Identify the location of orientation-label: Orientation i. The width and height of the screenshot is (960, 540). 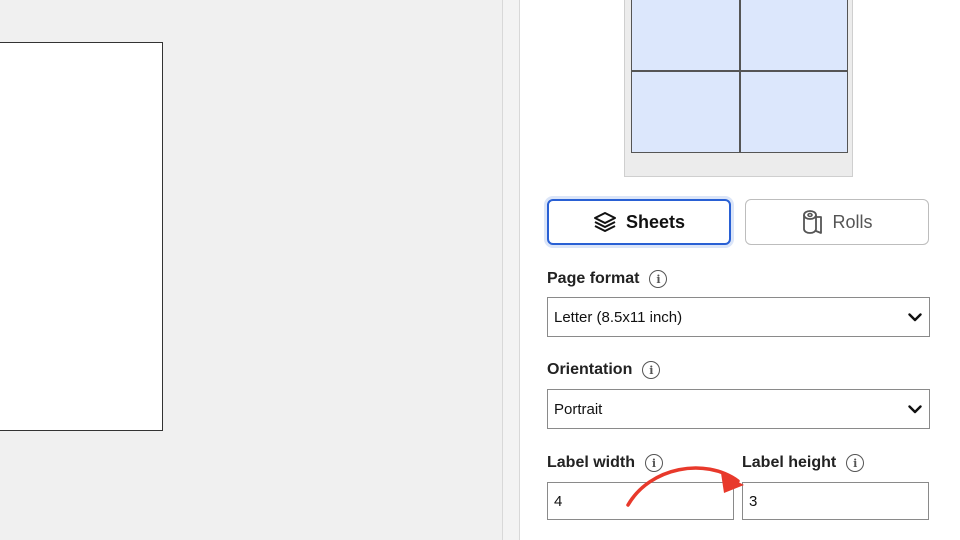
(604, 370).